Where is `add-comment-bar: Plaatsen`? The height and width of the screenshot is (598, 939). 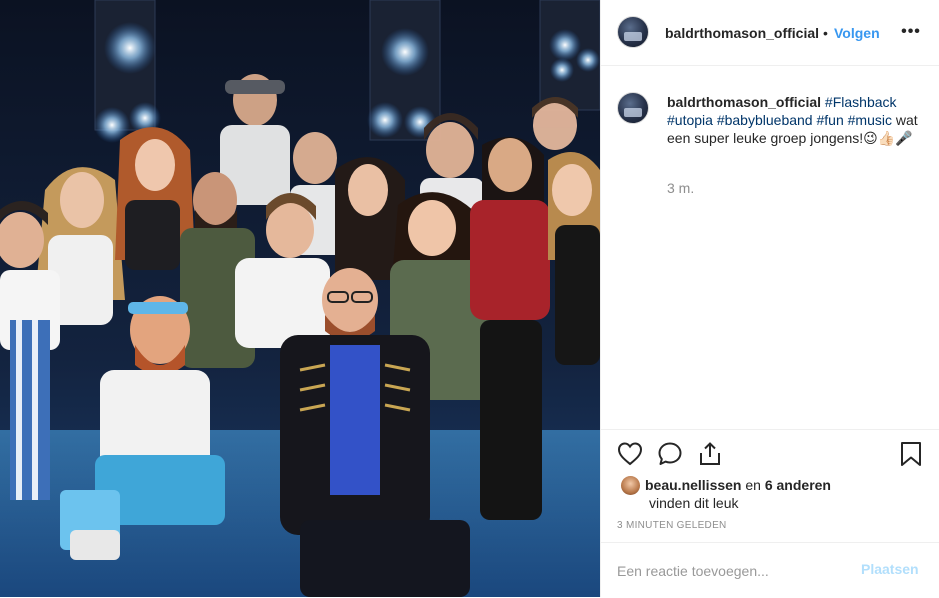
add-comment-bar: Plaatsen is located at coordinates (770, 570).